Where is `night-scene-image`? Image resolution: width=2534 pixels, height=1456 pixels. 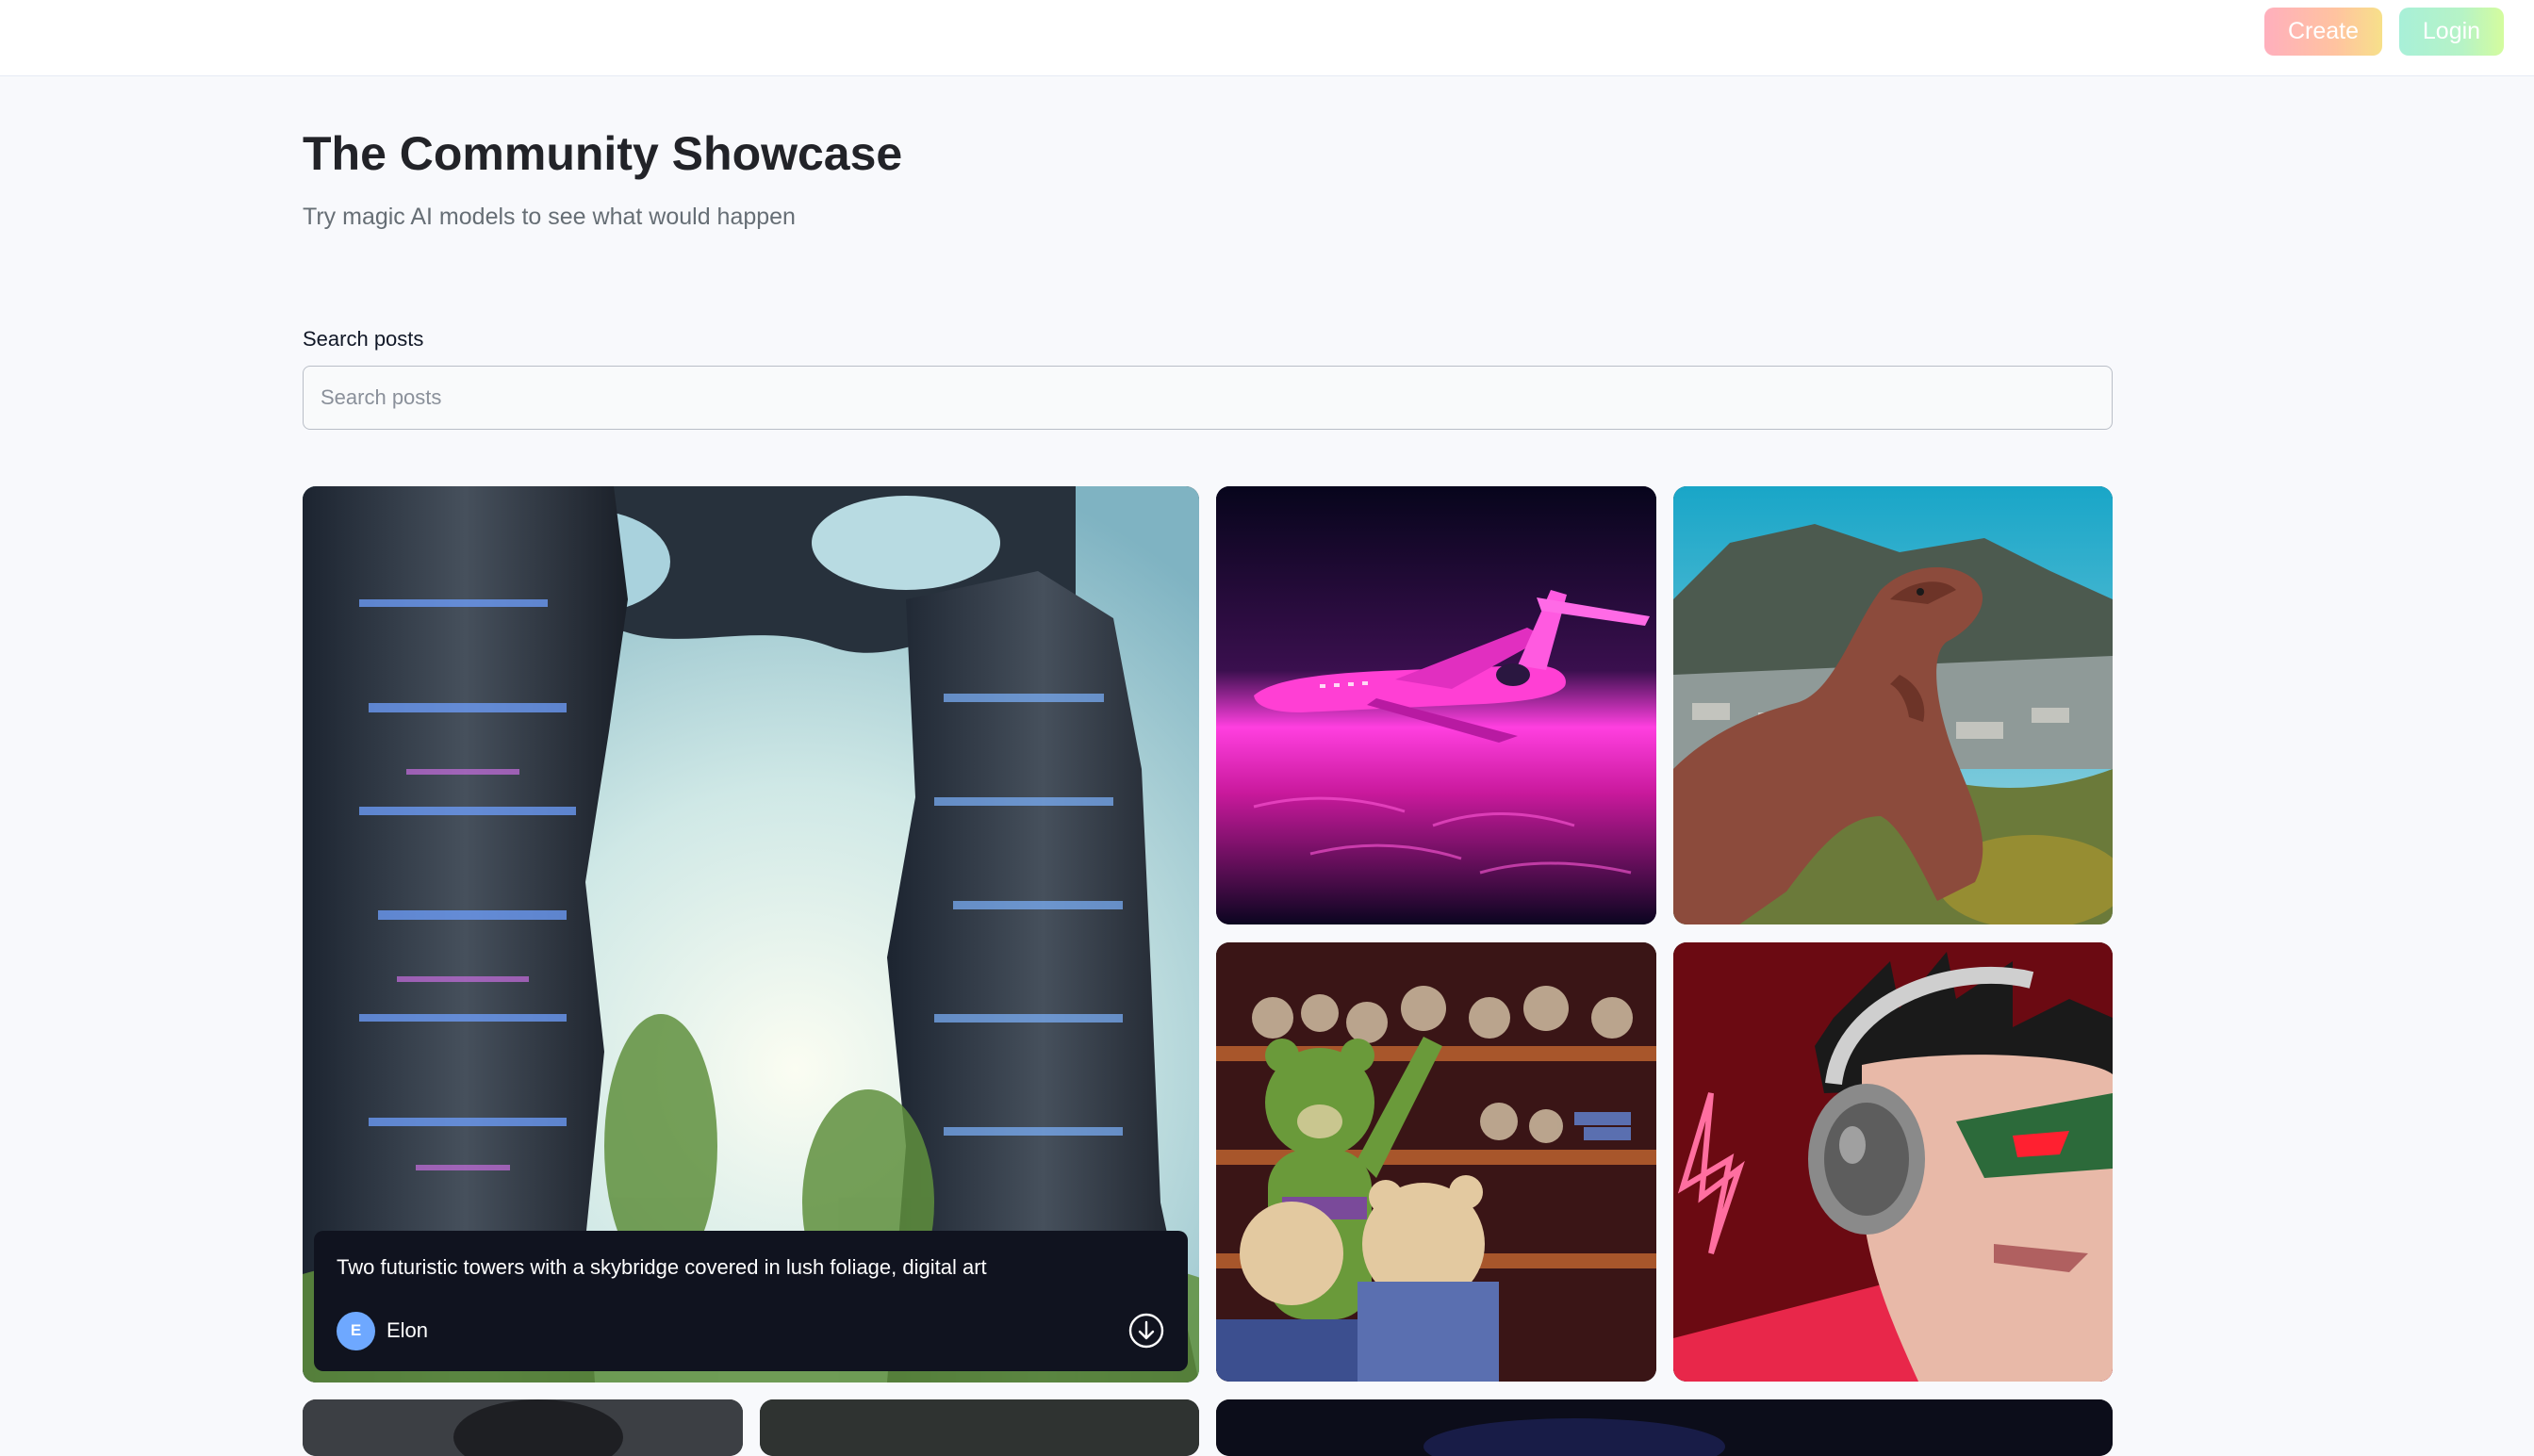
night-scene-image is located at coordinates (1664, 1428).